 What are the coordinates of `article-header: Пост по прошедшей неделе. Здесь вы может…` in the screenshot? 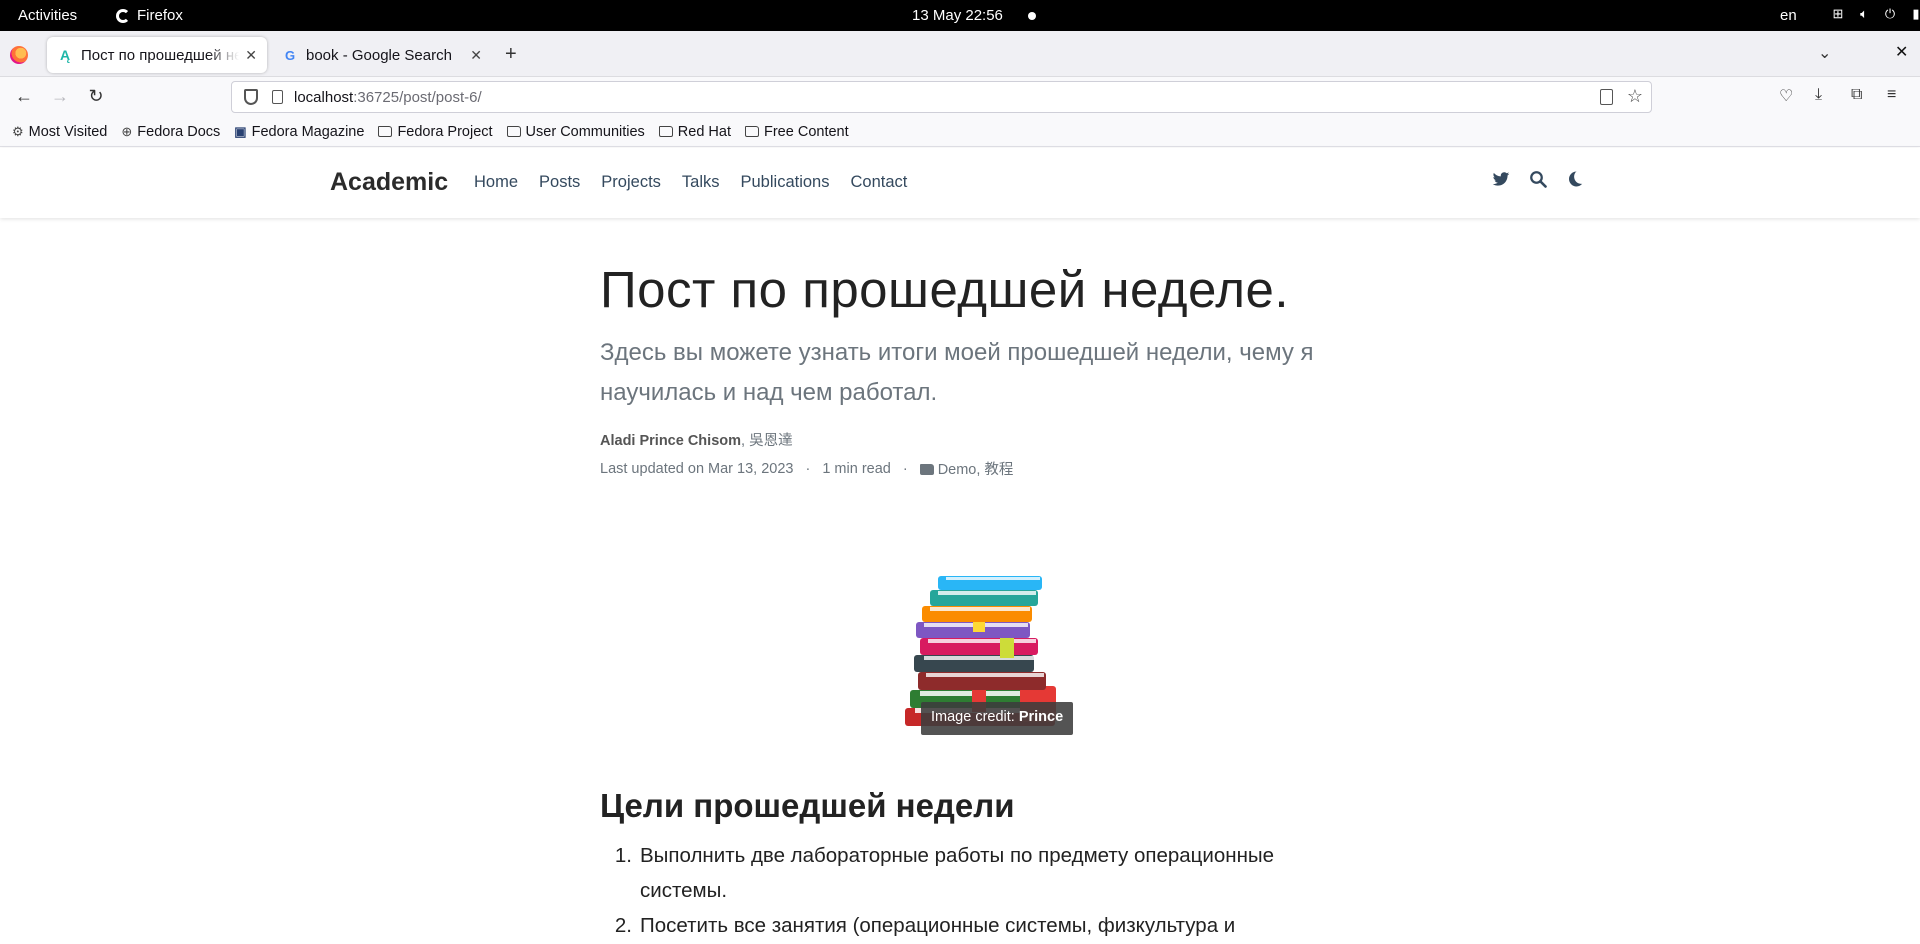 It's located at (960, 369).